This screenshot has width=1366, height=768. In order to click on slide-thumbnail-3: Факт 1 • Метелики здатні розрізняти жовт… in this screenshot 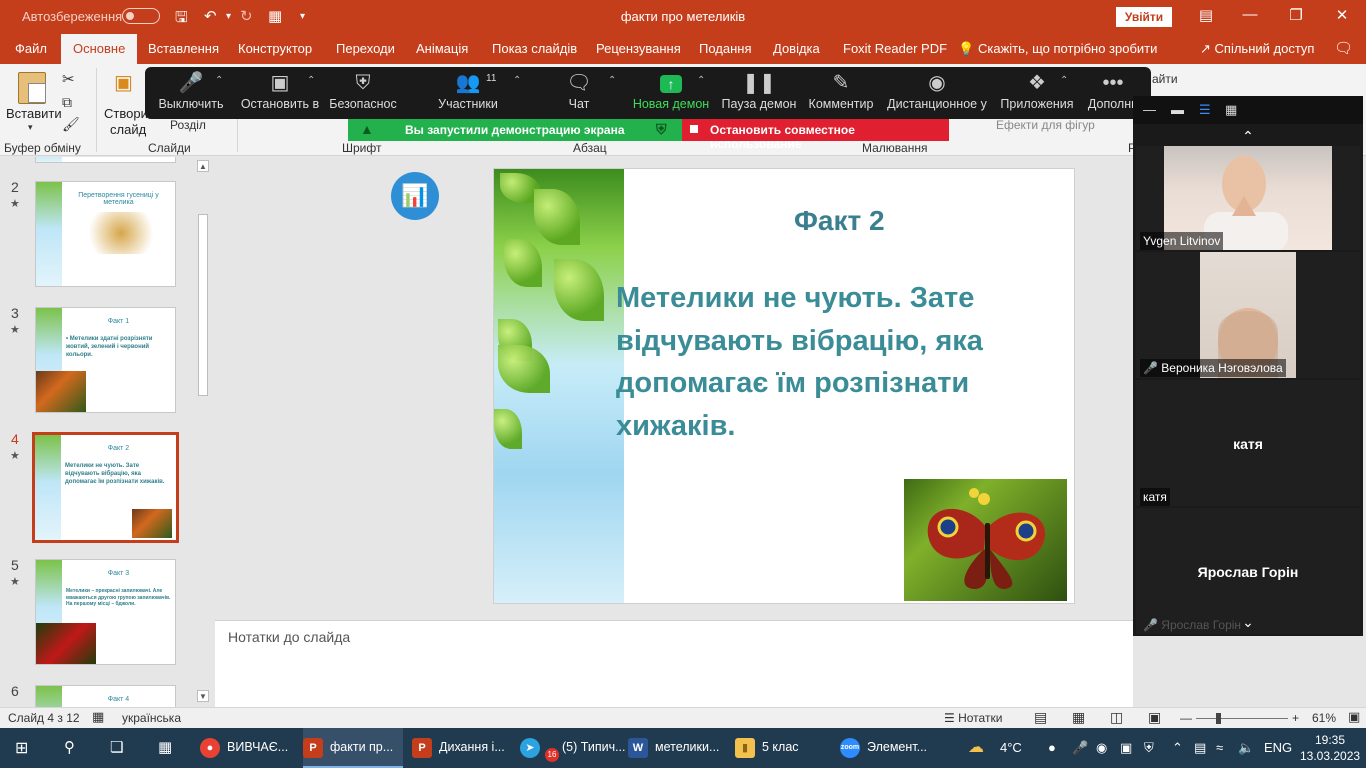, I will do `click(105, 360)`.